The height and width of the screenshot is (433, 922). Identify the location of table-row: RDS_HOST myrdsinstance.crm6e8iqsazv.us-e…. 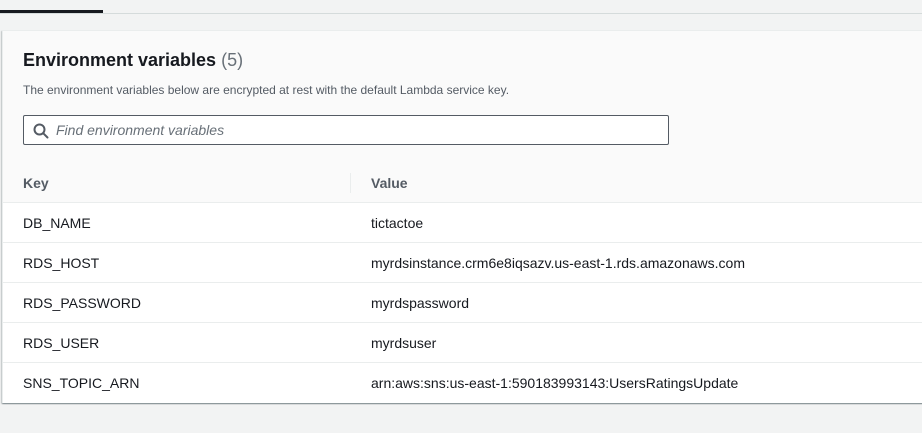
(462, 263).